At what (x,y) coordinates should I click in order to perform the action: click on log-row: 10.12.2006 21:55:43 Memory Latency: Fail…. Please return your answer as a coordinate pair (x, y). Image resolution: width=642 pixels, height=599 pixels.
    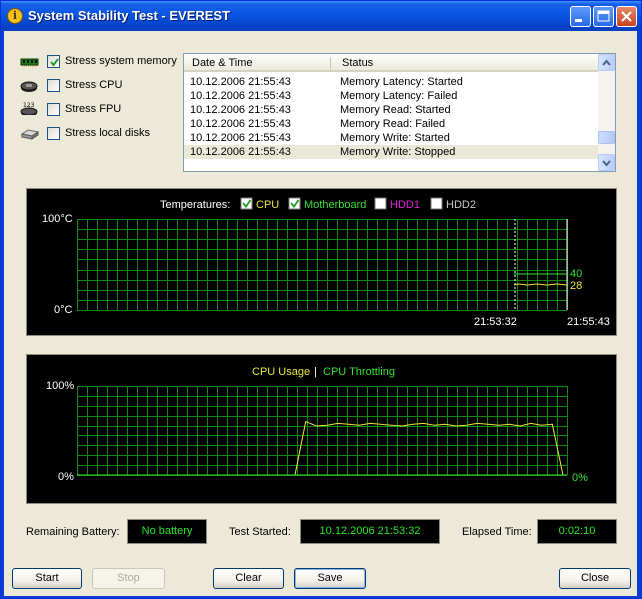
    Looking at the image, I should click on (391, 96).